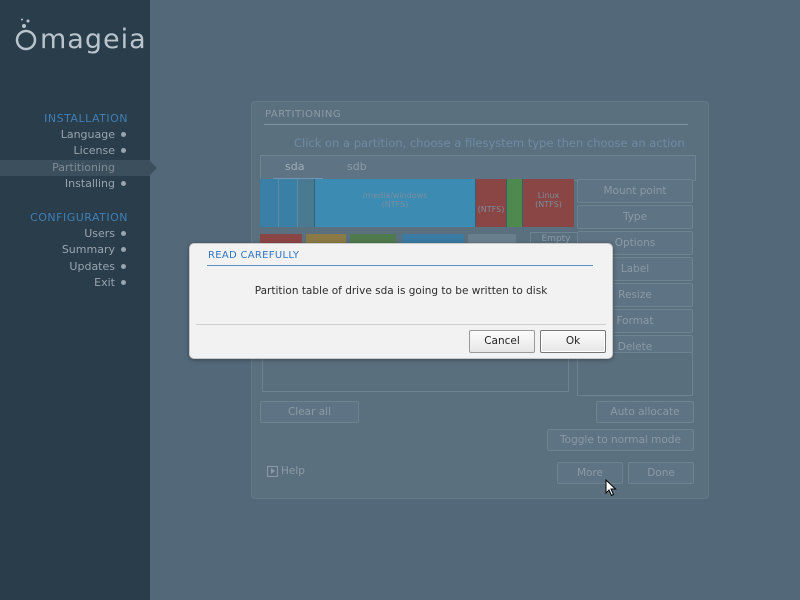  Describe the element at coordinates (153, 168) in the screenshot. I see `active-arrow-icon` at that location.